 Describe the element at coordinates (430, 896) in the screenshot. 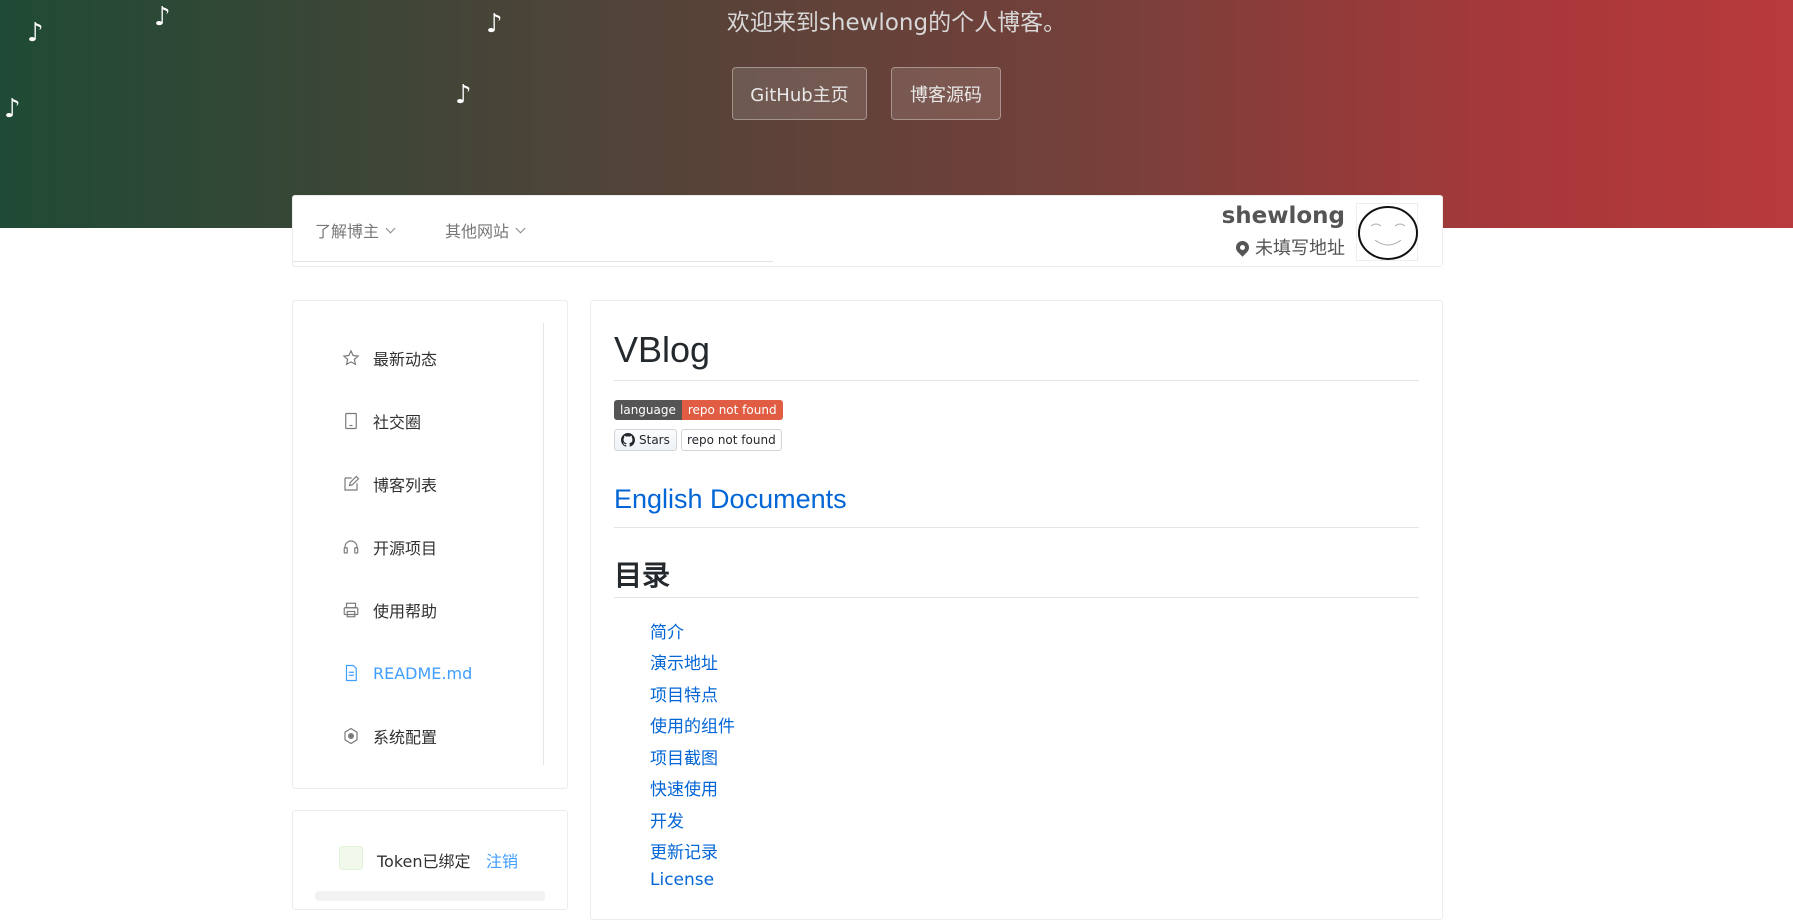

I see `token-placeholder-bar` at that location.